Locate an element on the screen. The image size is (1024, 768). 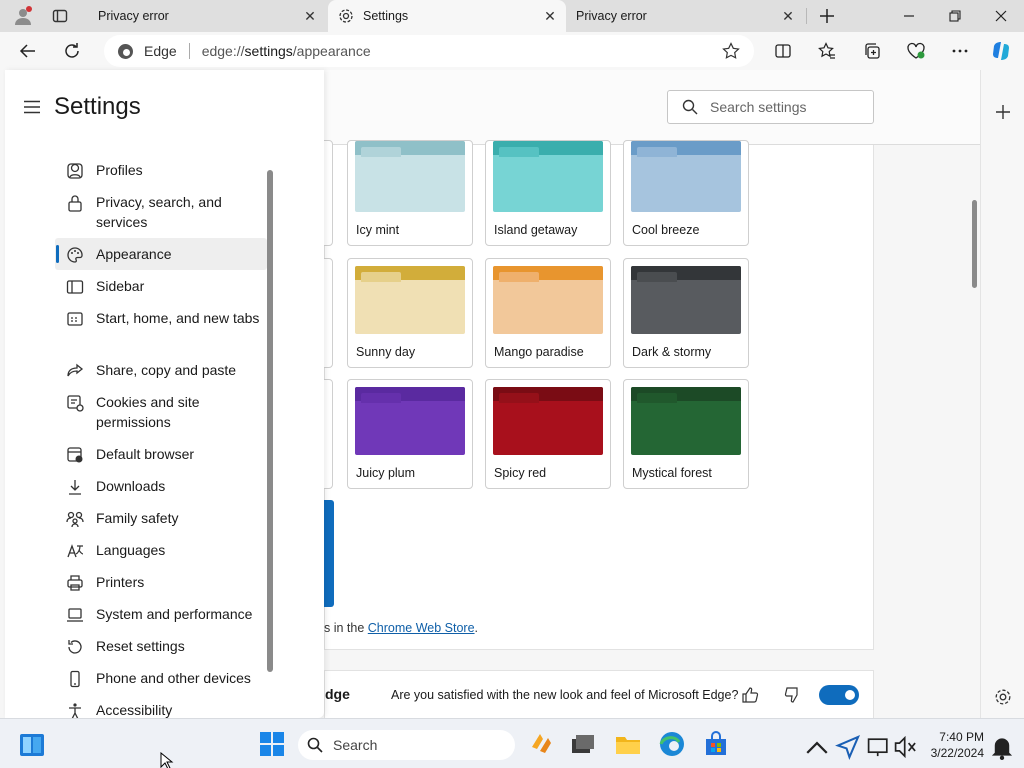
feedback-toggle is located at coordinates (839, 695).